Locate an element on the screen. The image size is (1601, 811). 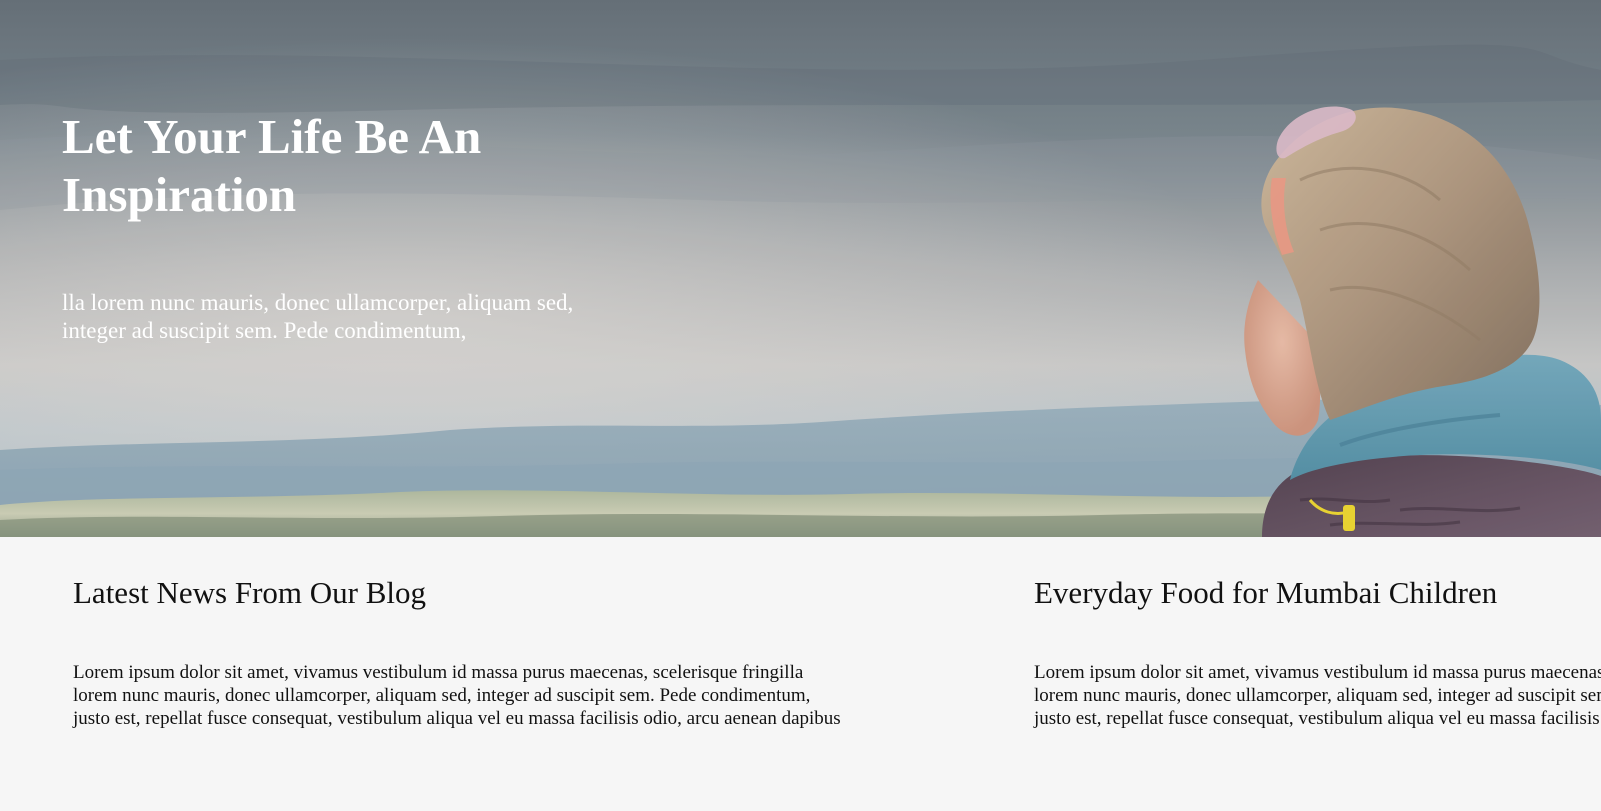
hero-title: Let Your Life Be An Inspiration is located at coordinates (272, 165).